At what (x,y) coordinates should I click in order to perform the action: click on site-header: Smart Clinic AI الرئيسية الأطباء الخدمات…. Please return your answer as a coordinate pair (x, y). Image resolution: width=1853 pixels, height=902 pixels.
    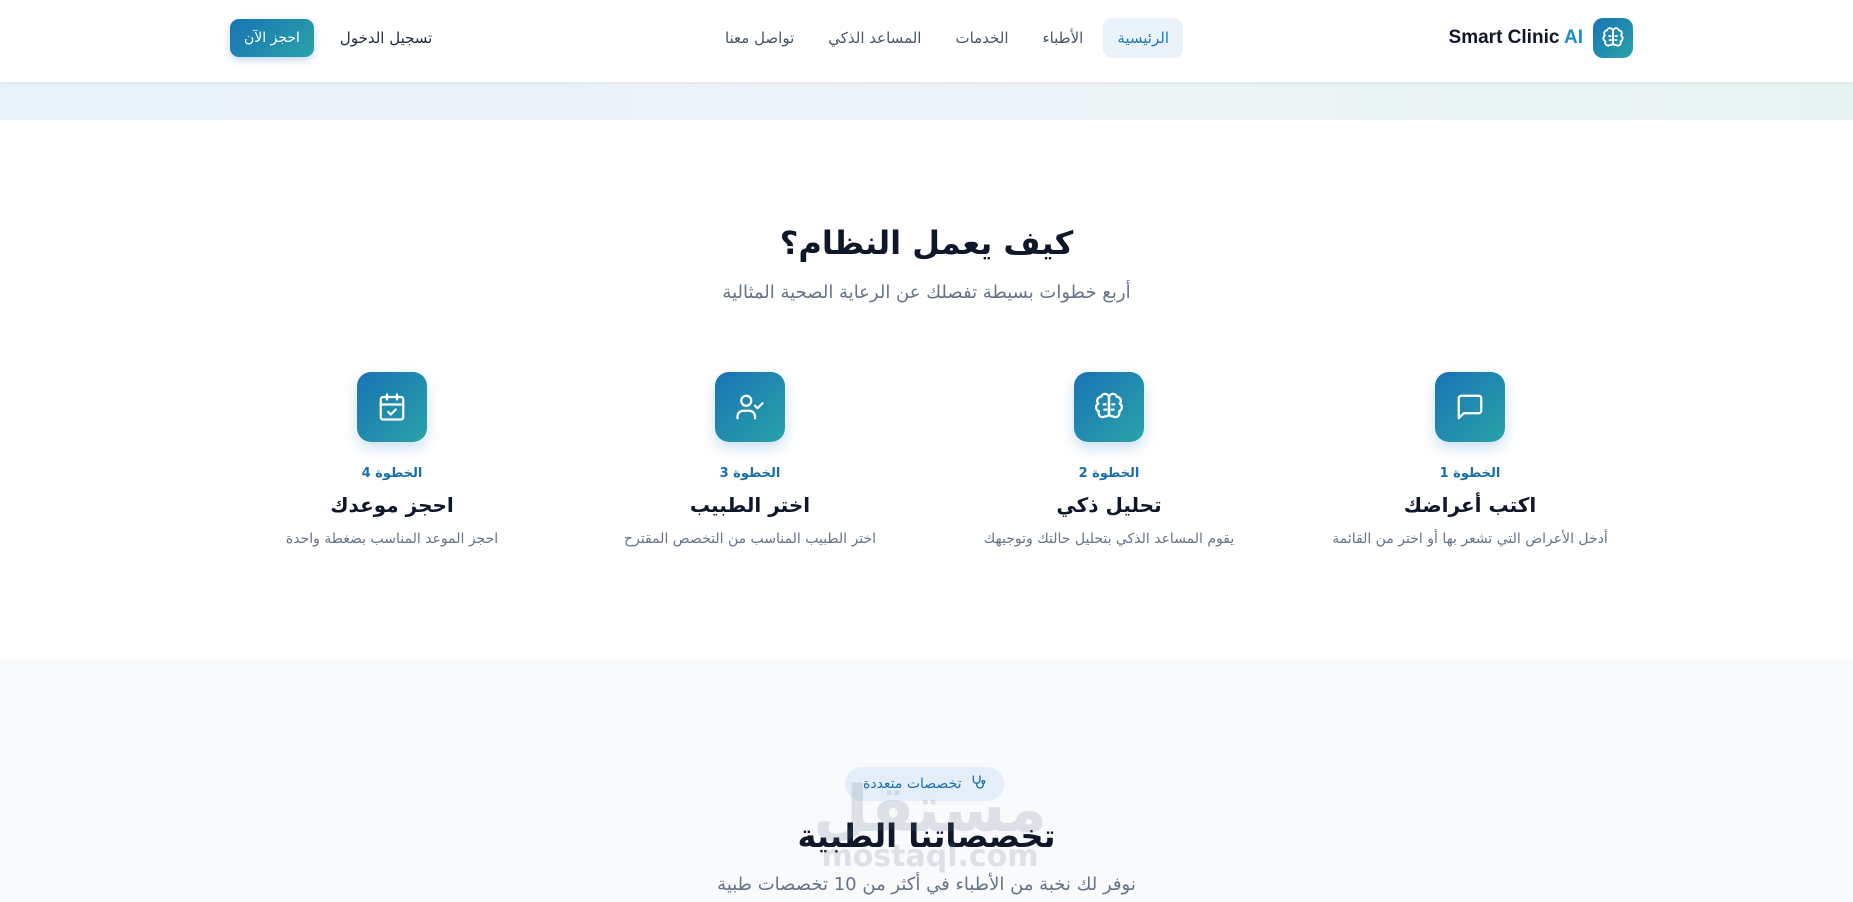
    Looking at the image, I should click on (926, 41).